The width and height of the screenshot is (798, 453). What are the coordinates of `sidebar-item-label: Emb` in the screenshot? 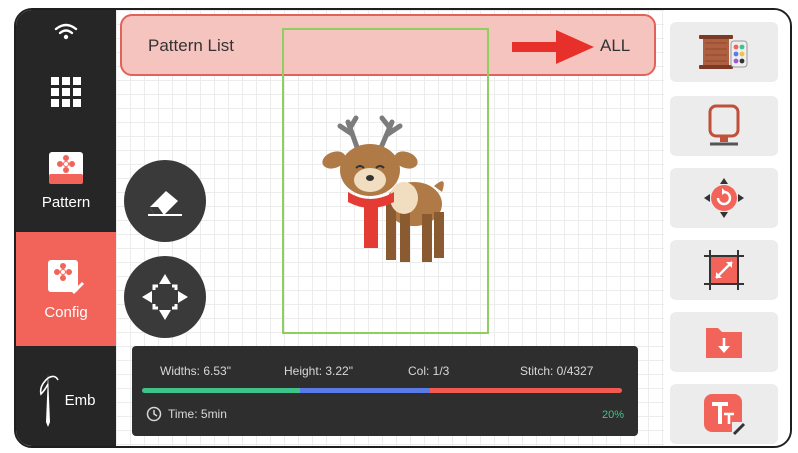 It's located at (80, 400).